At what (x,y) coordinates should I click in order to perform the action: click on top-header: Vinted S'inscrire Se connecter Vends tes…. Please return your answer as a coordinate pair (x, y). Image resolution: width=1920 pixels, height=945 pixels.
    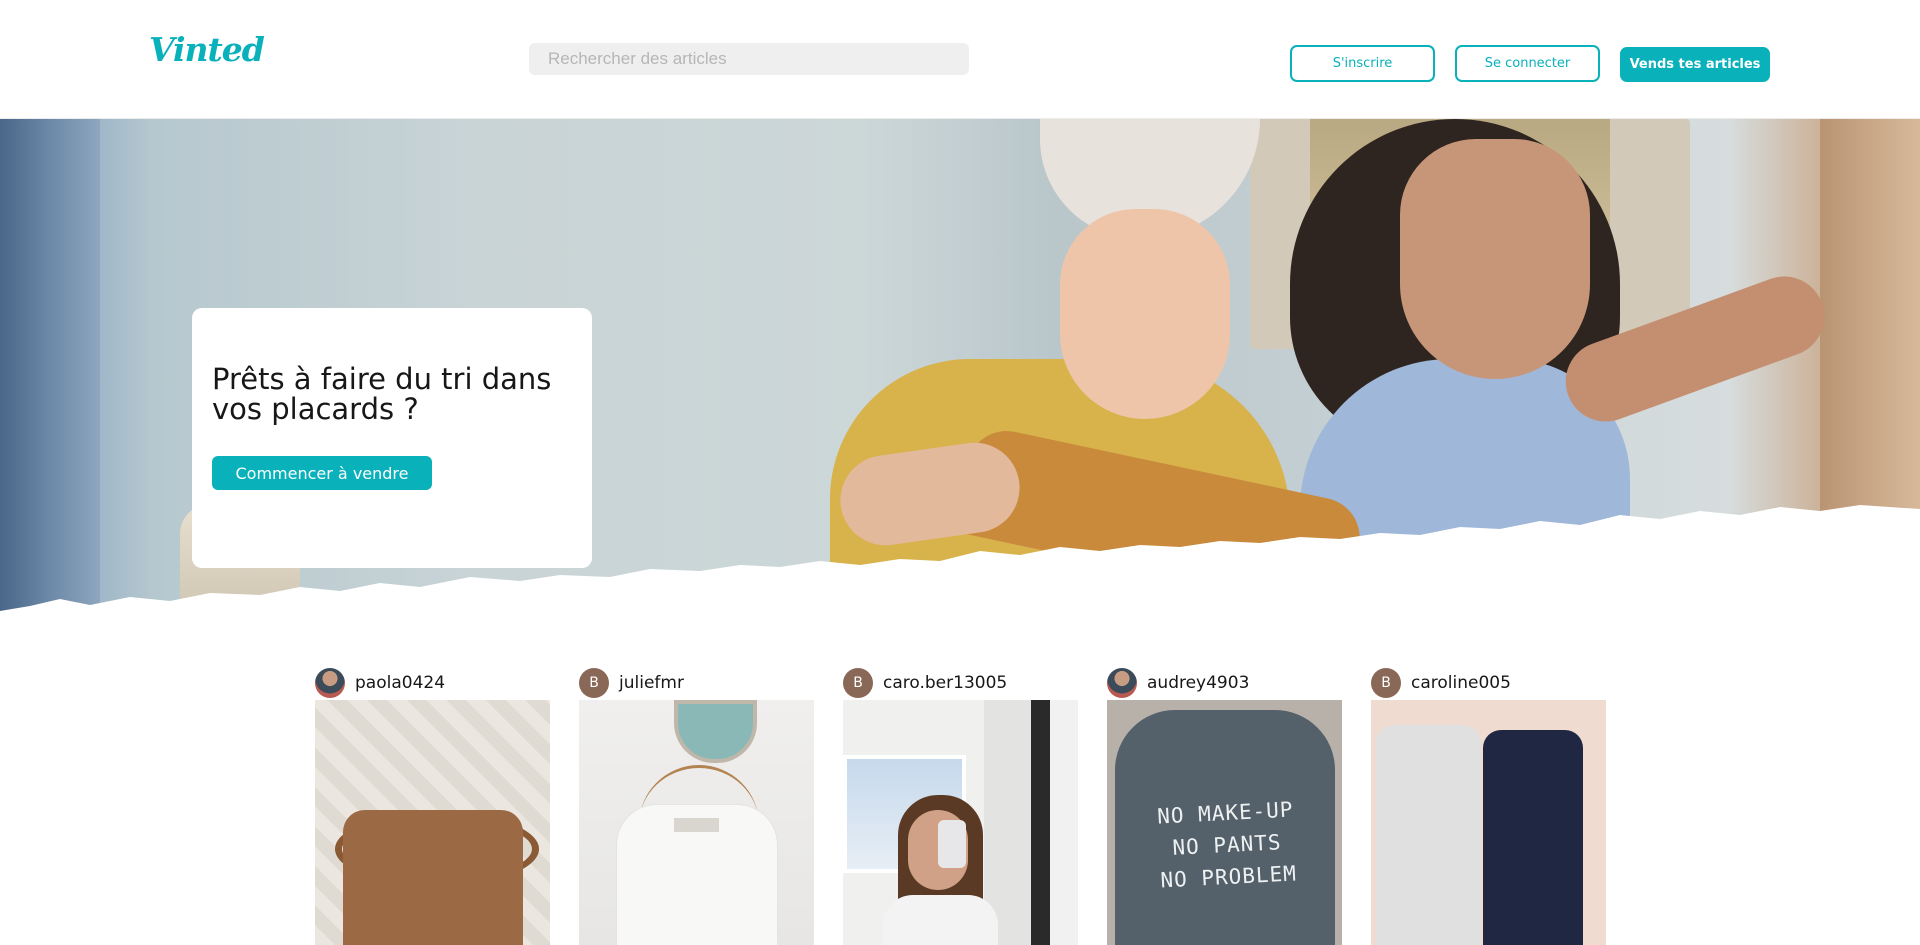
    Looking at the image, I should click on (960, 59).